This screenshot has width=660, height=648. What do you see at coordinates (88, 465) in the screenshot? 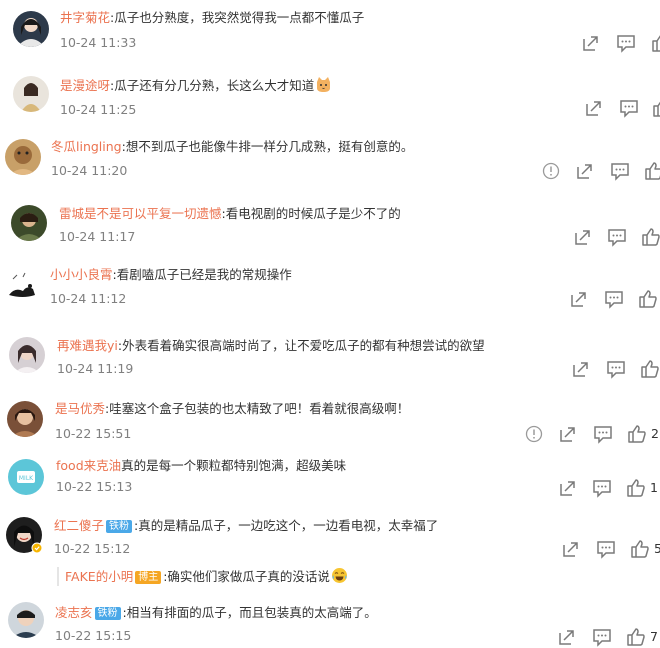
I see `username: food来克油` at bounding box center [88, 465].